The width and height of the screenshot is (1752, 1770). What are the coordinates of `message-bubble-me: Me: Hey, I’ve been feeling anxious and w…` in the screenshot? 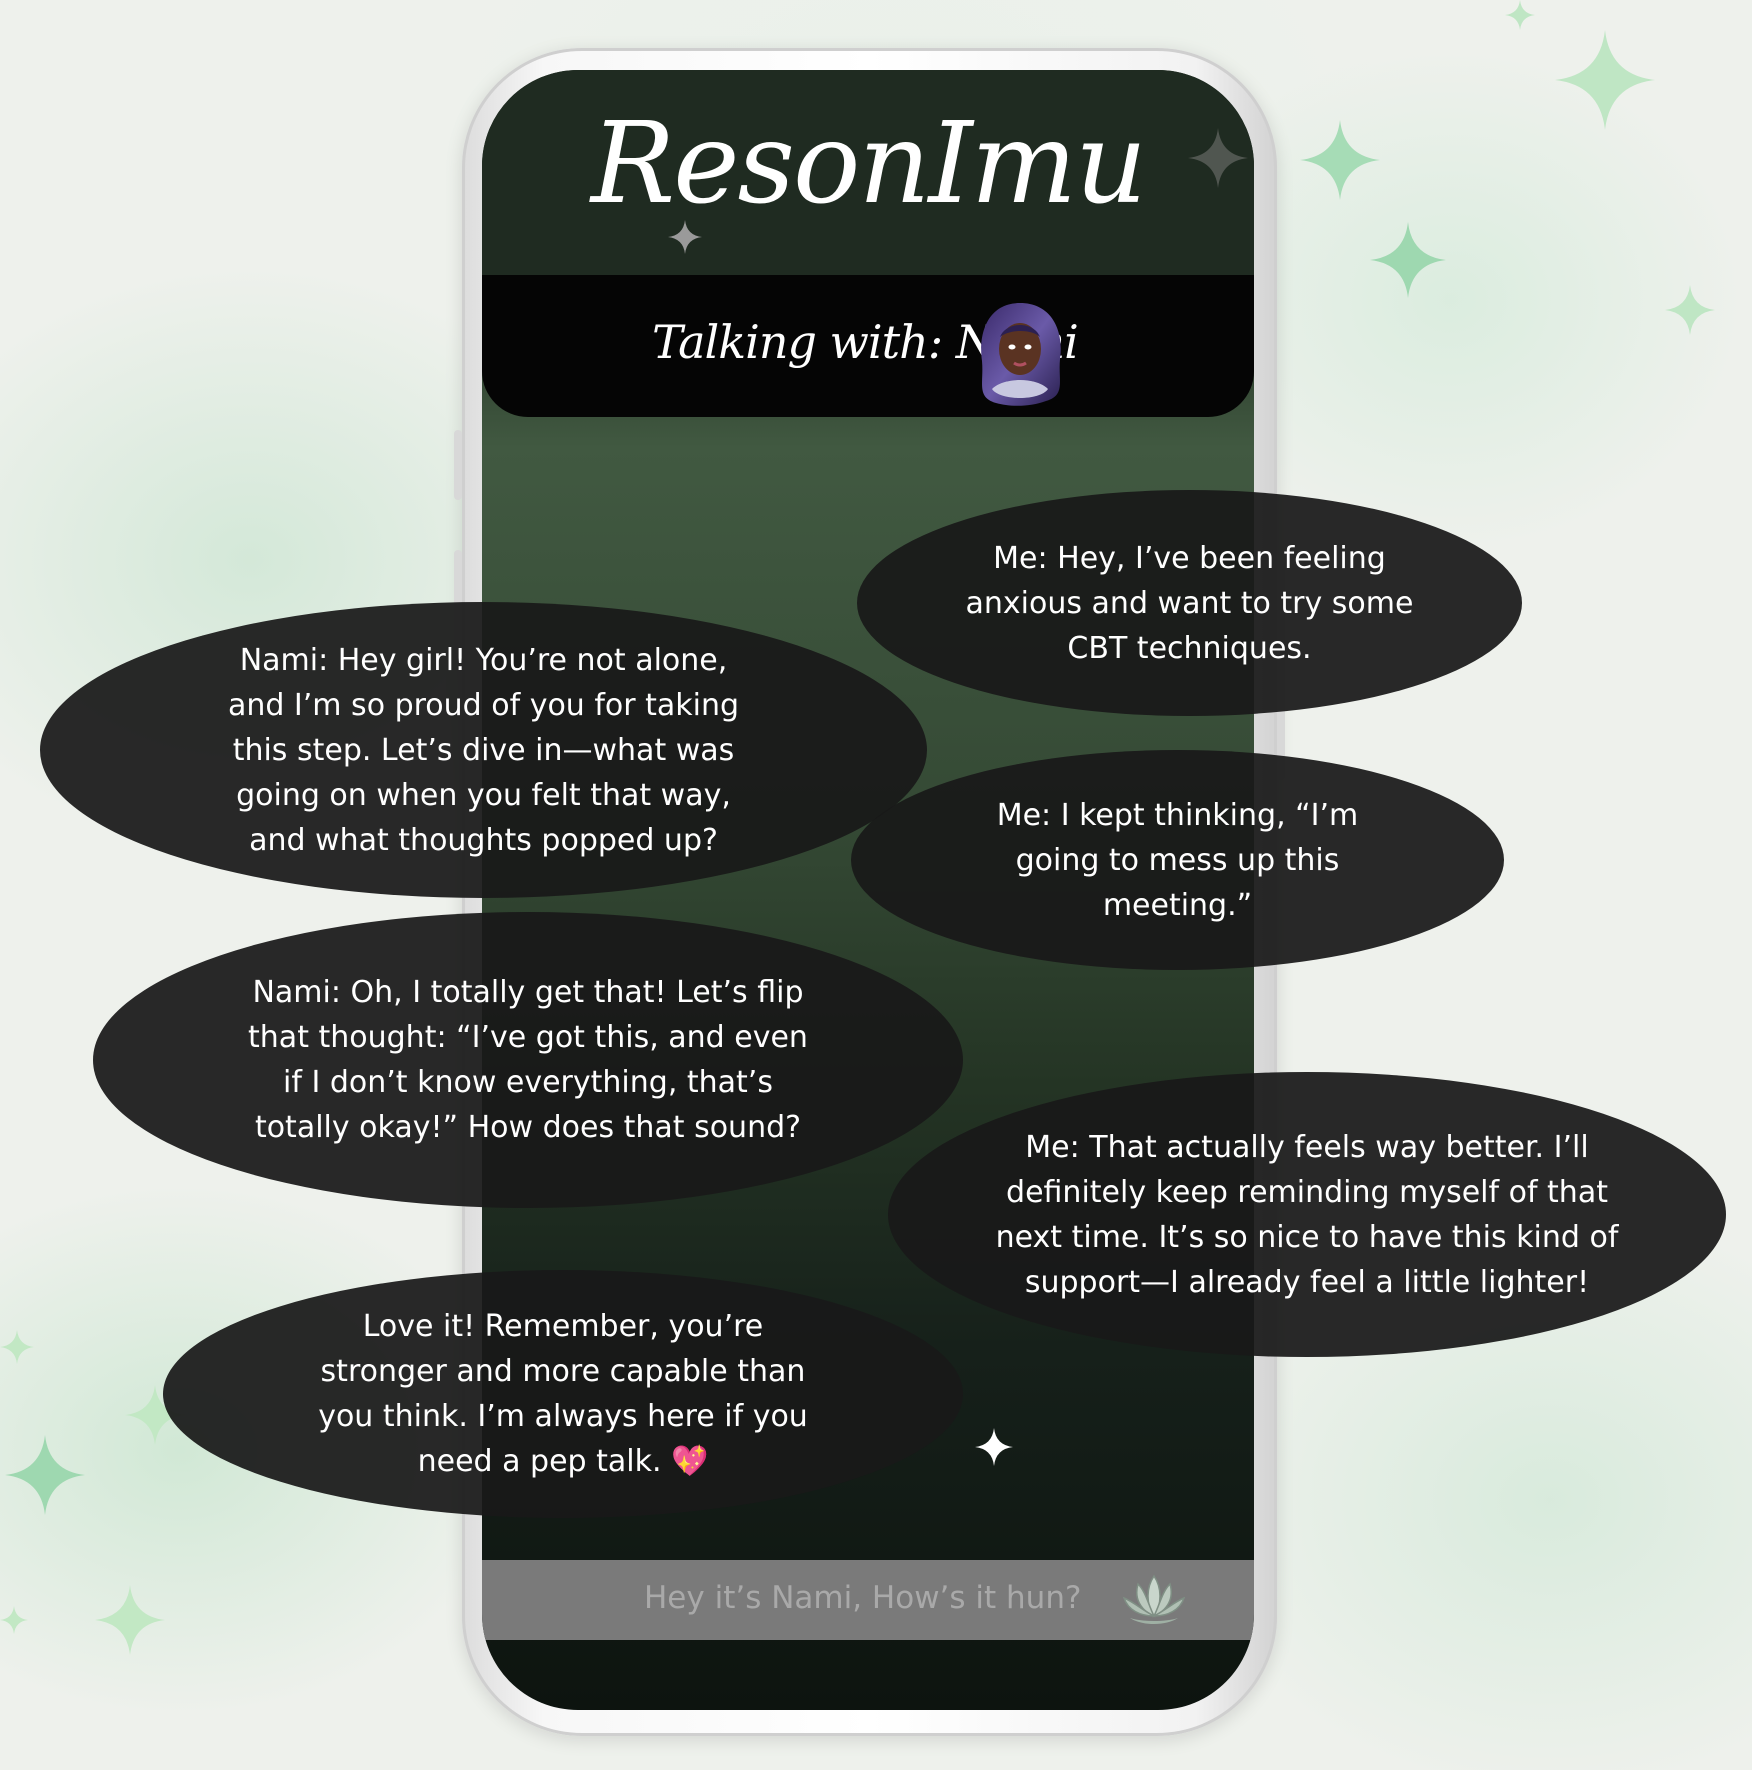 It's located at (1189, 603).